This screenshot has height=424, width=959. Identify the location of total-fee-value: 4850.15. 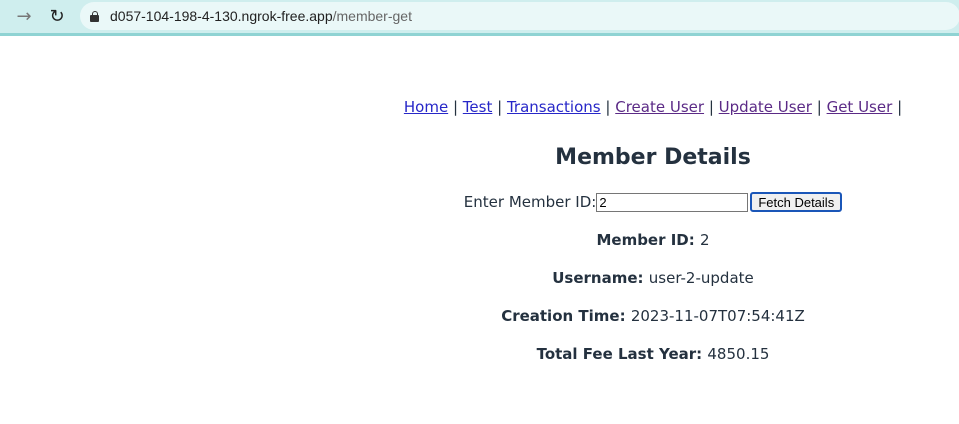
(738, 354).